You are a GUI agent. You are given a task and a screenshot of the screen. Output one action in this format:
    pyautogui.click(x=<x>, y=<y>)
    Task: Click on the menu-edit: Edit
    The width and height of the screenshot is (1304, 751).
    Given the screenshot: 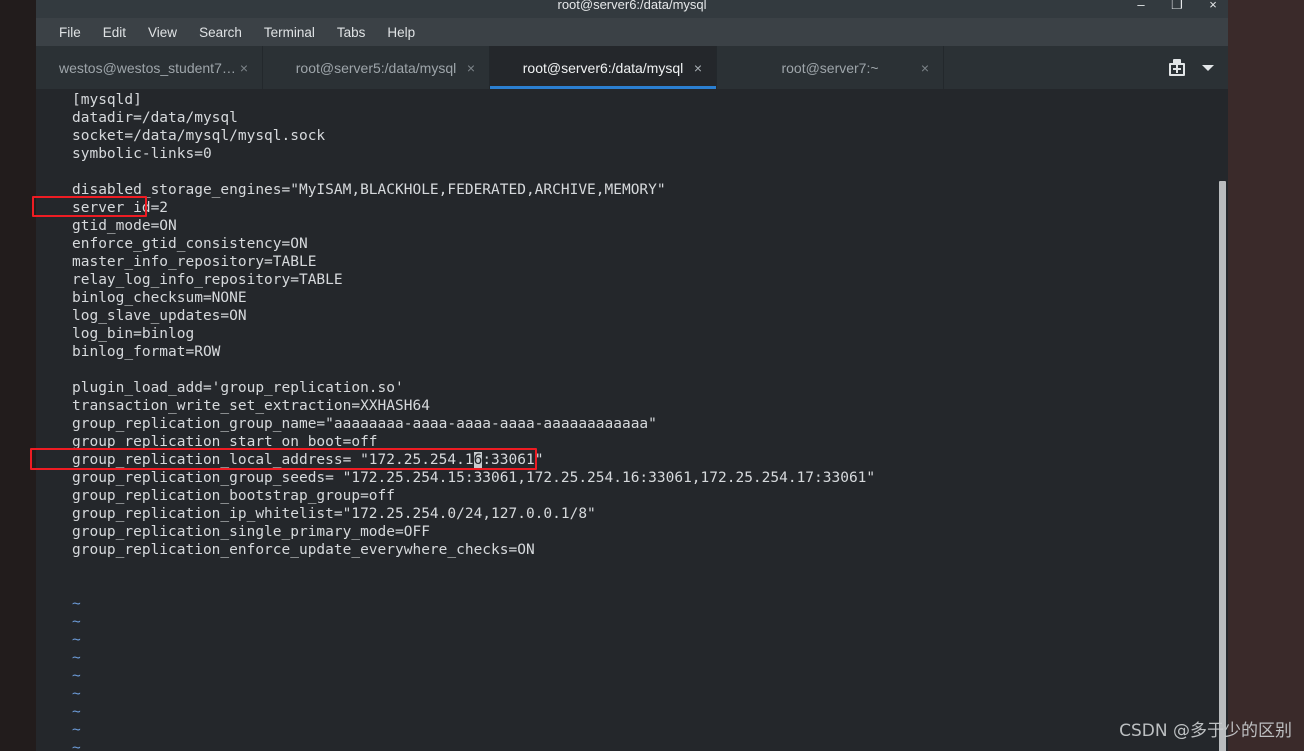 What is the action you would take?
    pyautogui.click(x=114, y=32)
    